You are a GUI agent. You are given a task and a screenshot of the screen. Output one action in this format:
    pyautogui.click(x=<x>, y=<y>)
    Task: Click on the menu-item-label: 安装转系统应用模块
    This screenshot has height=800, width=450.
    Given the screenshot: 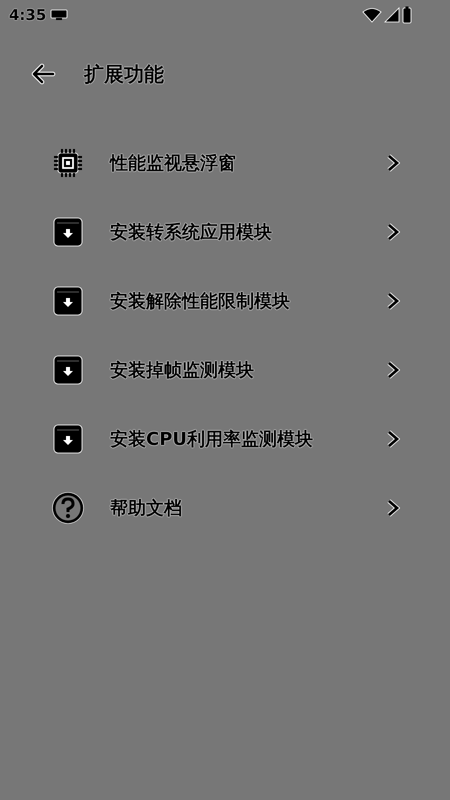 What is the action you would take?
    pyautogui.click(x=191, y=232)
    